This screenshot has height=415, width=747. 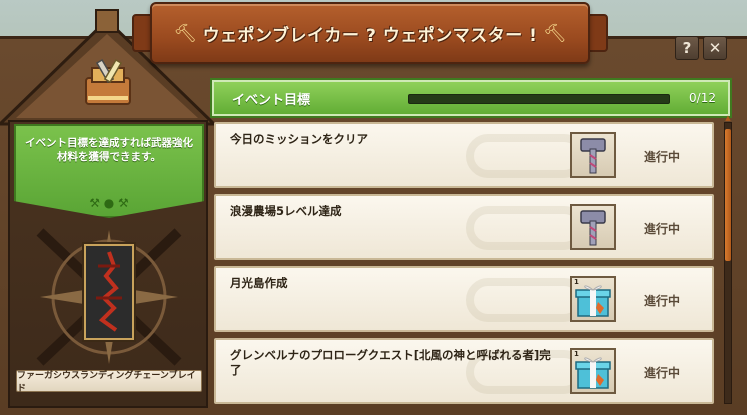 What do you see at coordinates (299, 139) in the screenshot?
I see `mission-label: 今日のミッションをクリア` at bounding box center [299, 139].